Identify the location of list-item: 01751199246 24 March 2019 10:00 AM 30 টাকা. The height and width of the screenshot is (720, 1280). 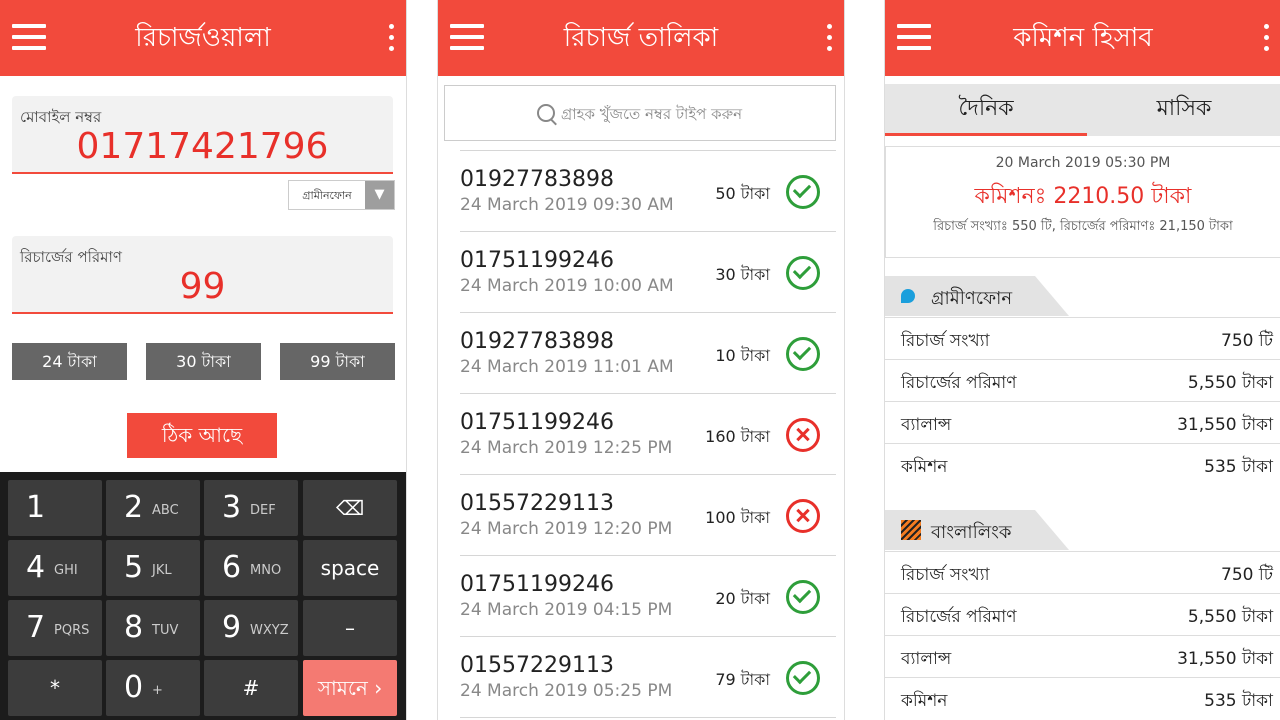
(648, 272).